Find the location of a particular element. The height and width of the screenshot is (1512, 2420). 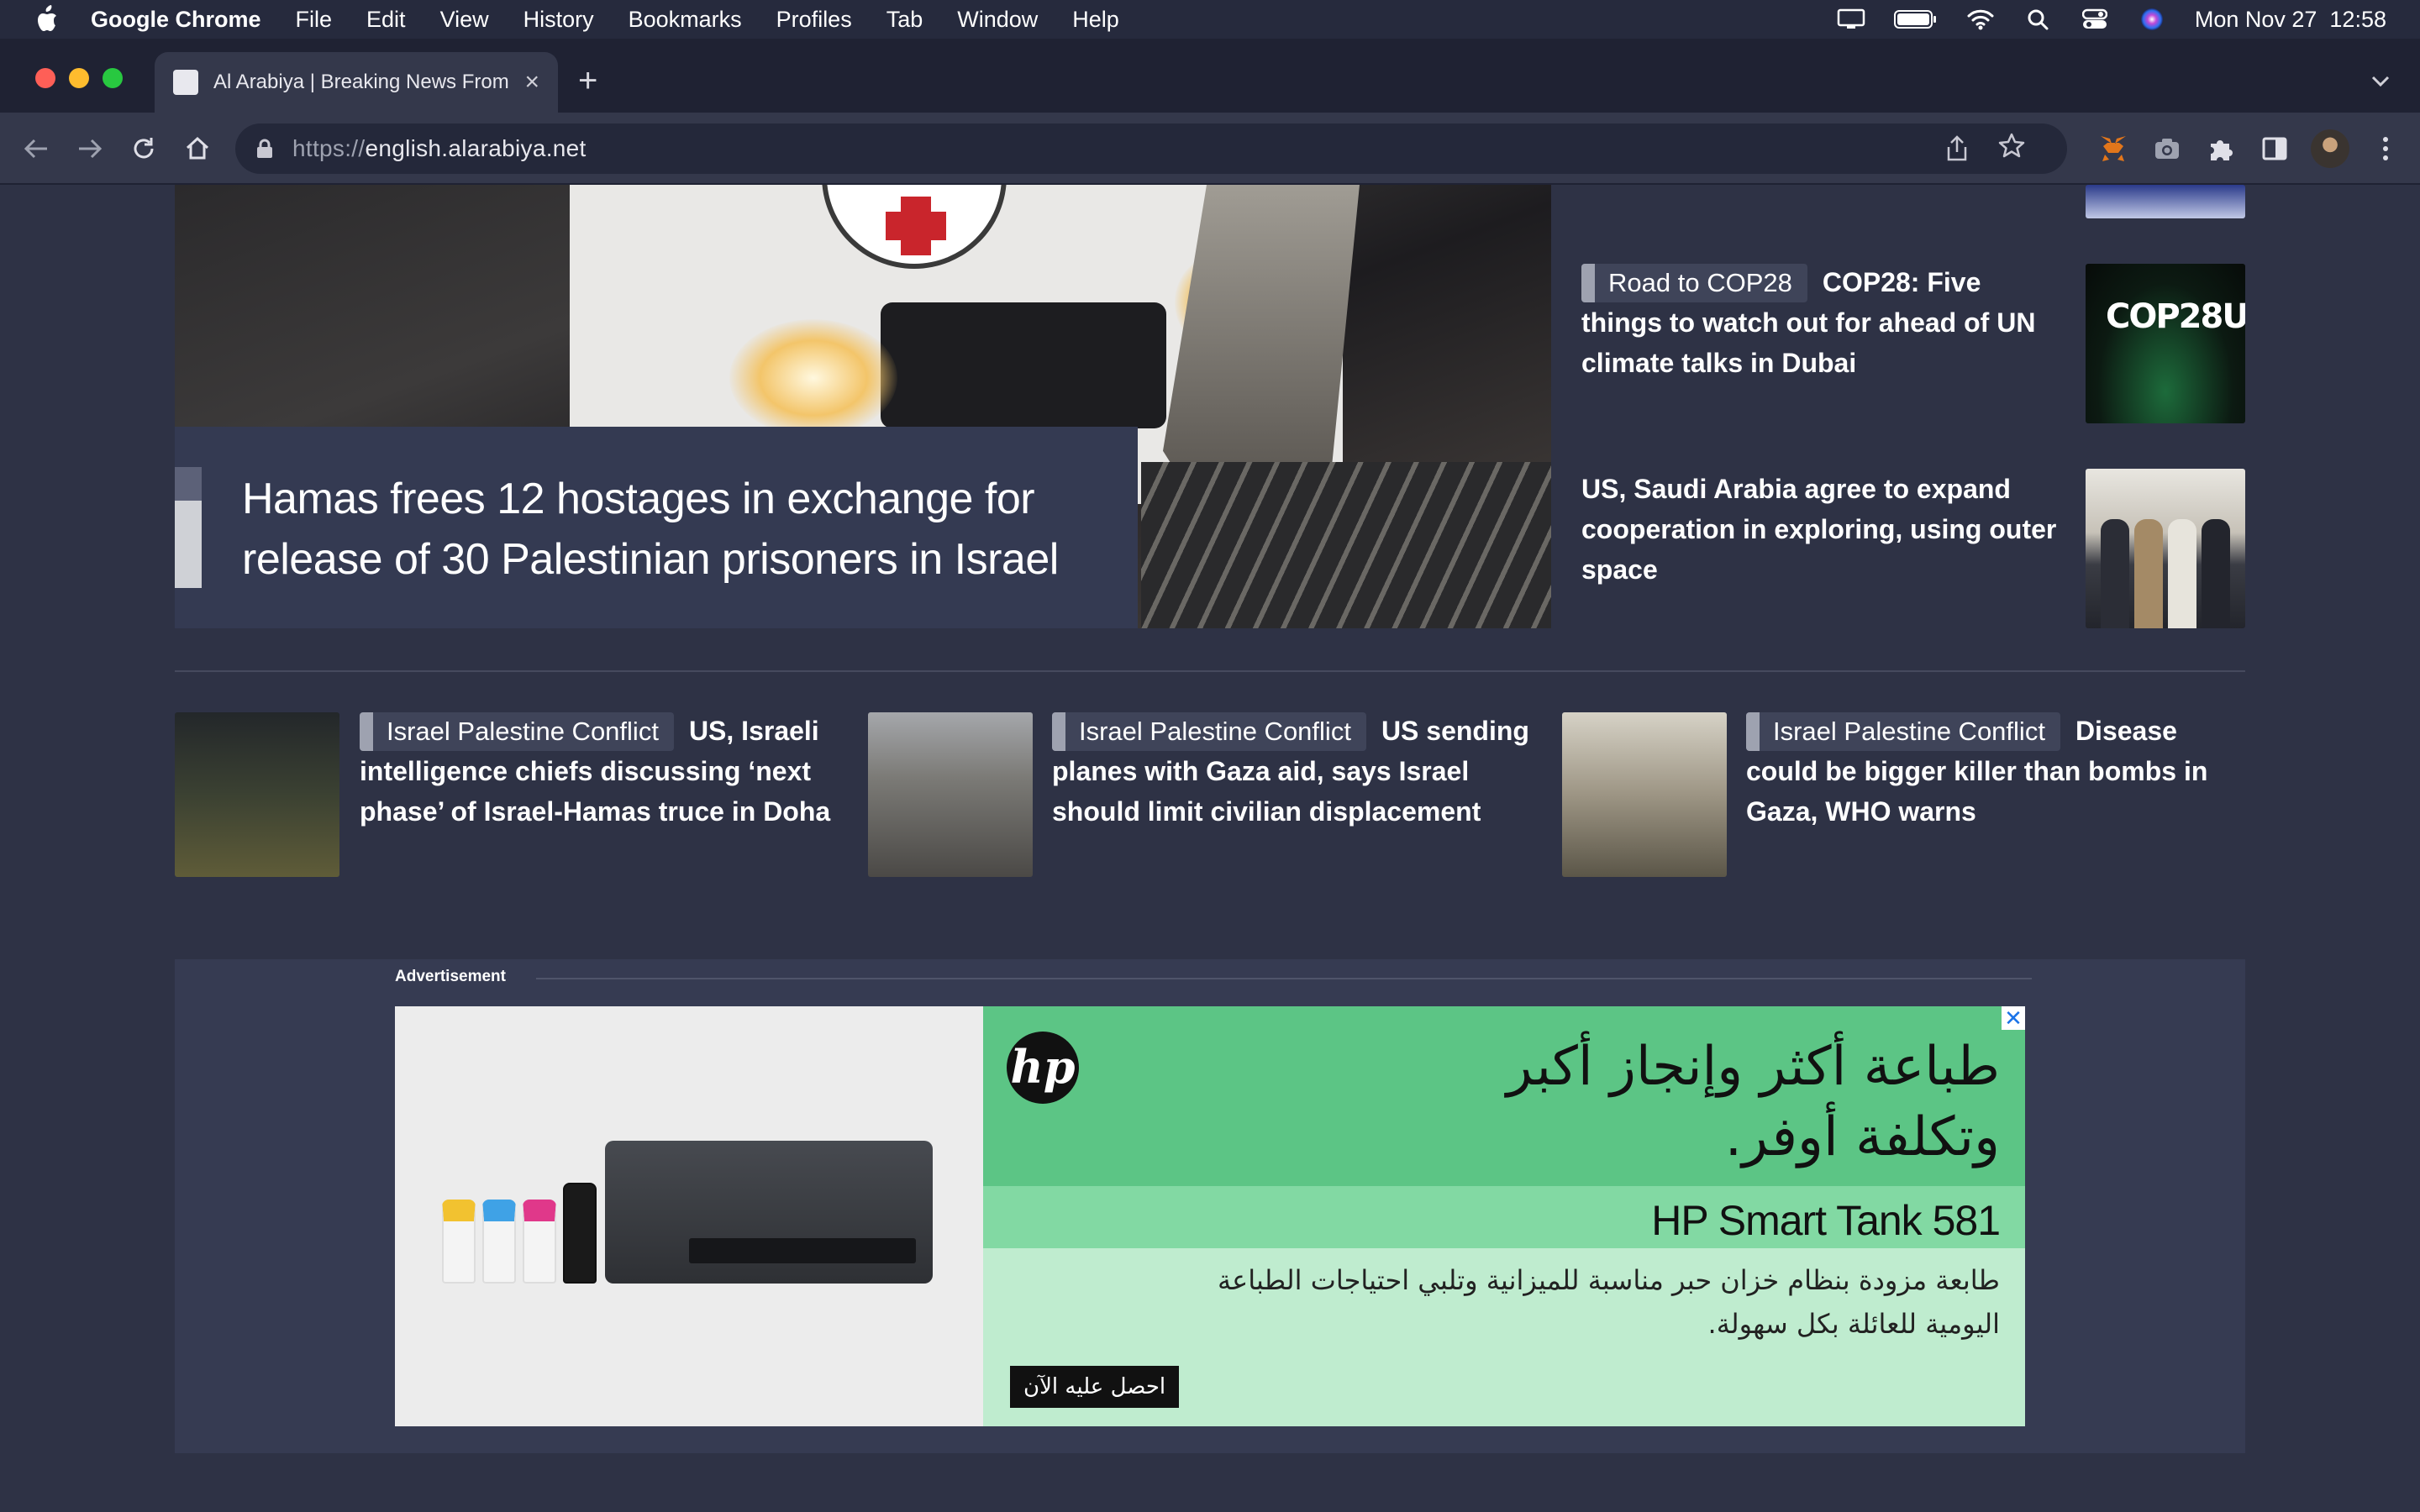

favicon-icon is located at coordinates (185, 82).